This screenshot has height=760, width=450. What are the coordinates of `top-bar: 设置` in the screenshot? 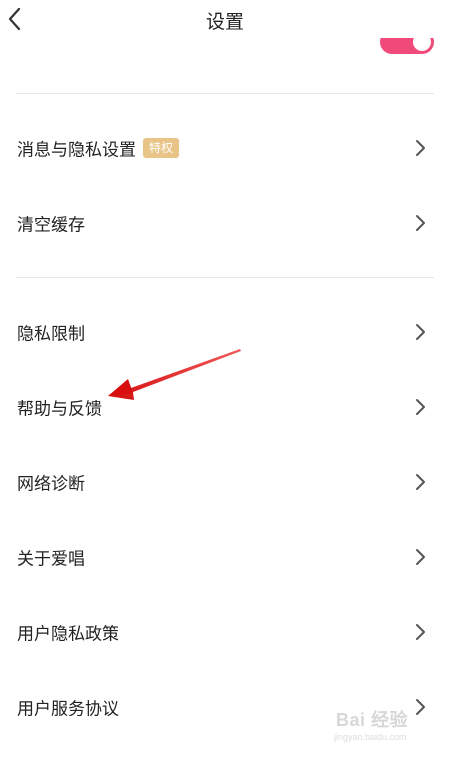 It's located at (225, 19).